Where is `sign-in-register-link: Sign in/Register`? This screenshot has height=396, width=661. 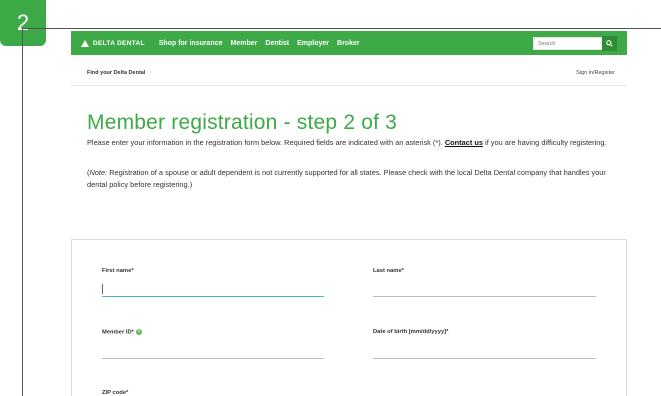 sign-in-register-link: Sign in/Register is located at coordinates (595, 73).